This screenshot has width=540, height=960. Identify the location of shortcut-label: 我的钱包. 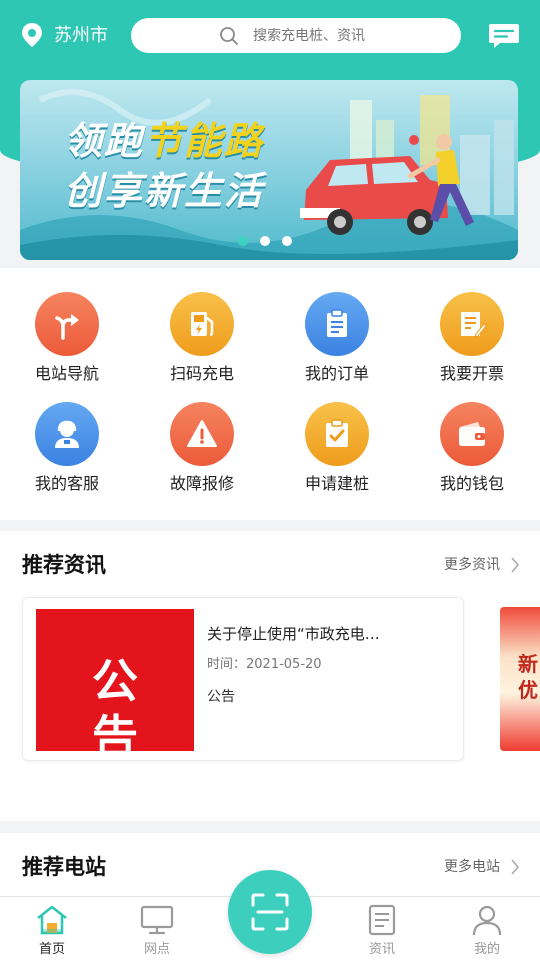
(471, 483).